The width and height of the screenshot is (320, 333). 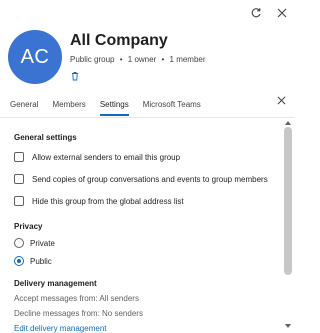 What do you see at coordinates (145, 243) in the screenshot?
I see `radio-row: Private` at bounding box center [145, 243].